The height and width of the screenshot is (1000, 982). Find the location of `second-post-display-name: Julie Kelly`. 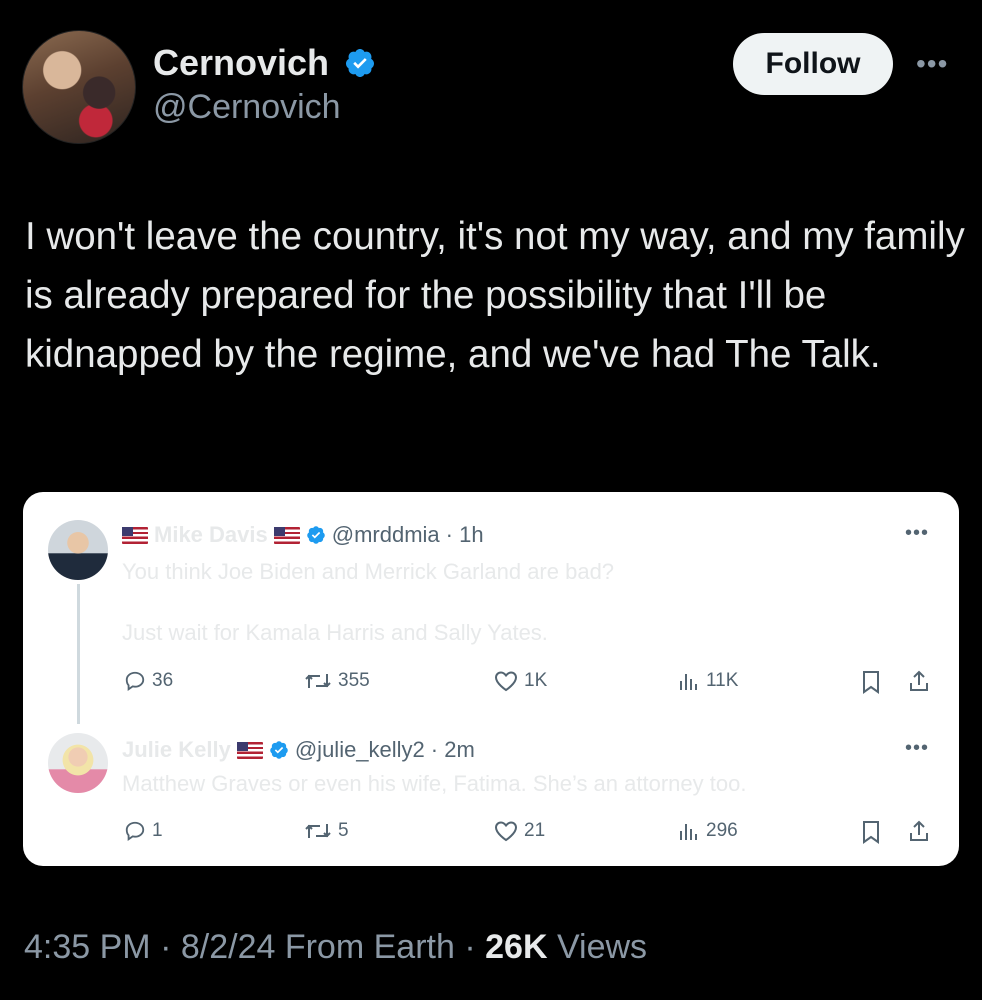

second-post-display-name: Julie Kelly is located at coordinates (176, 749).